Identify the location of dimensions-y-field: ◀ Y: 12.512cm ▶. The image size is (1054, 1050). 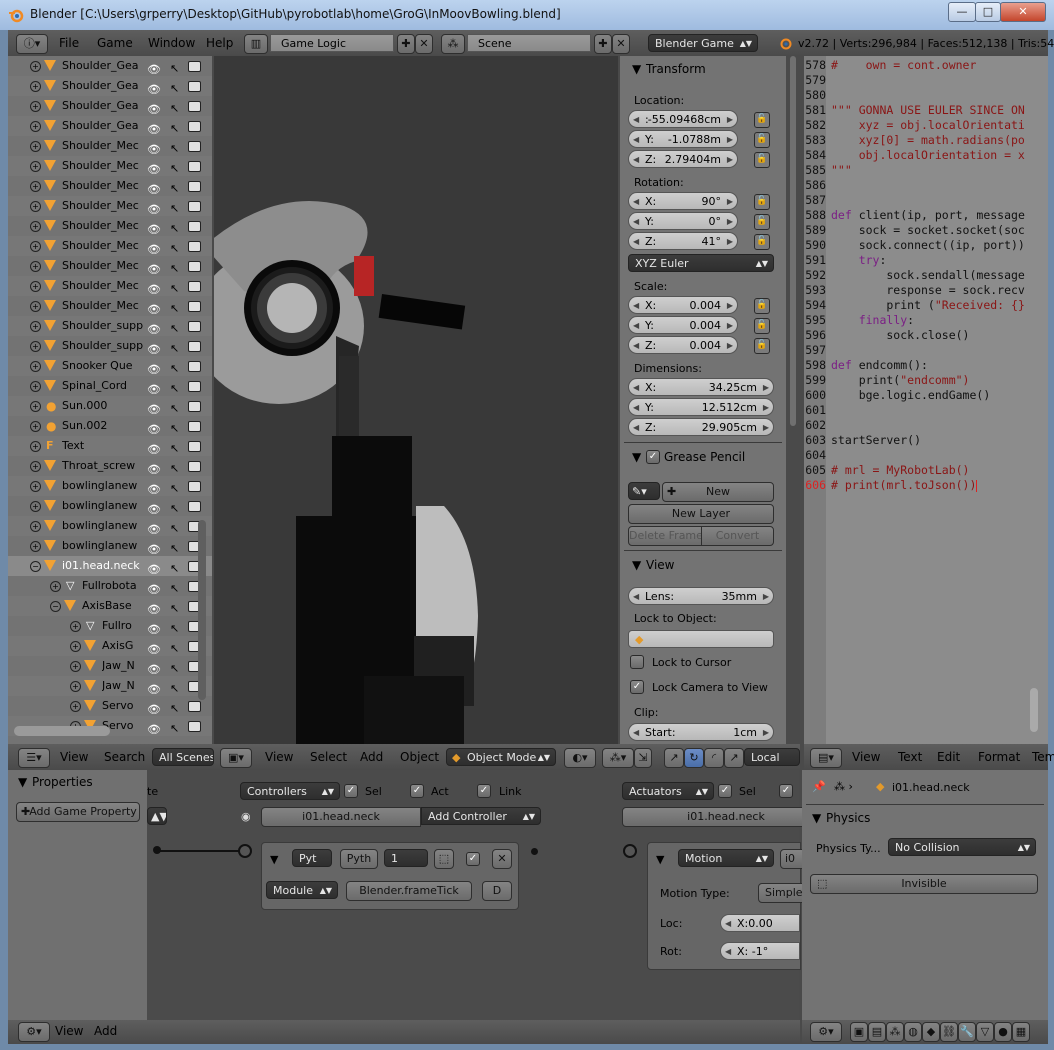
(701, 407).